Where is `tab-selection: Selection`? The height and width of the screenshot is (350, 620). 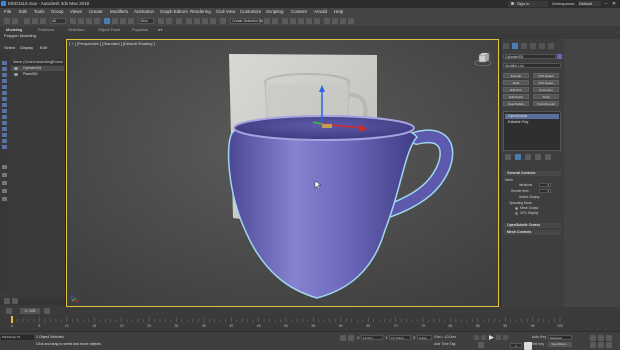 tab-selection: Selection is located at coordinates (76, 29).